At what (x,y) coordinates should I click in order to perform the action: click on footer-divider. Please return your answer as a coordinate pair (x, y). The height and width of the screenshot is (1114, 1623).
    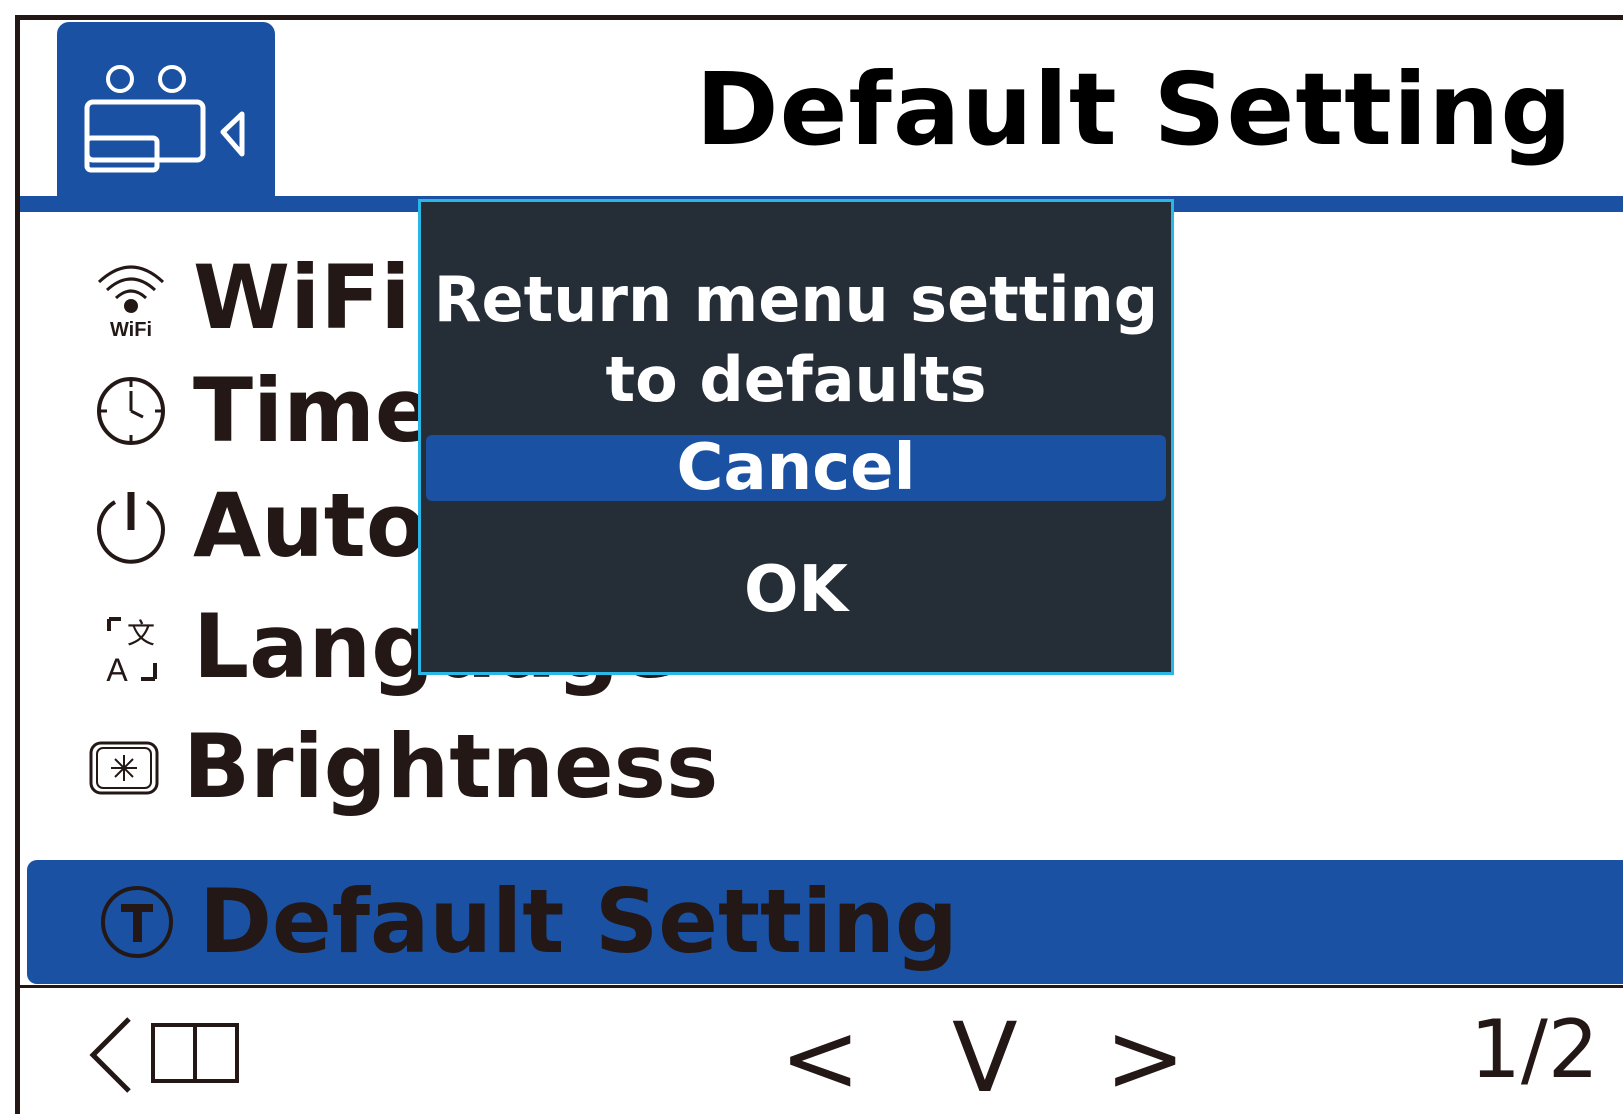
    Looking at the image, I should click on (821, 986).